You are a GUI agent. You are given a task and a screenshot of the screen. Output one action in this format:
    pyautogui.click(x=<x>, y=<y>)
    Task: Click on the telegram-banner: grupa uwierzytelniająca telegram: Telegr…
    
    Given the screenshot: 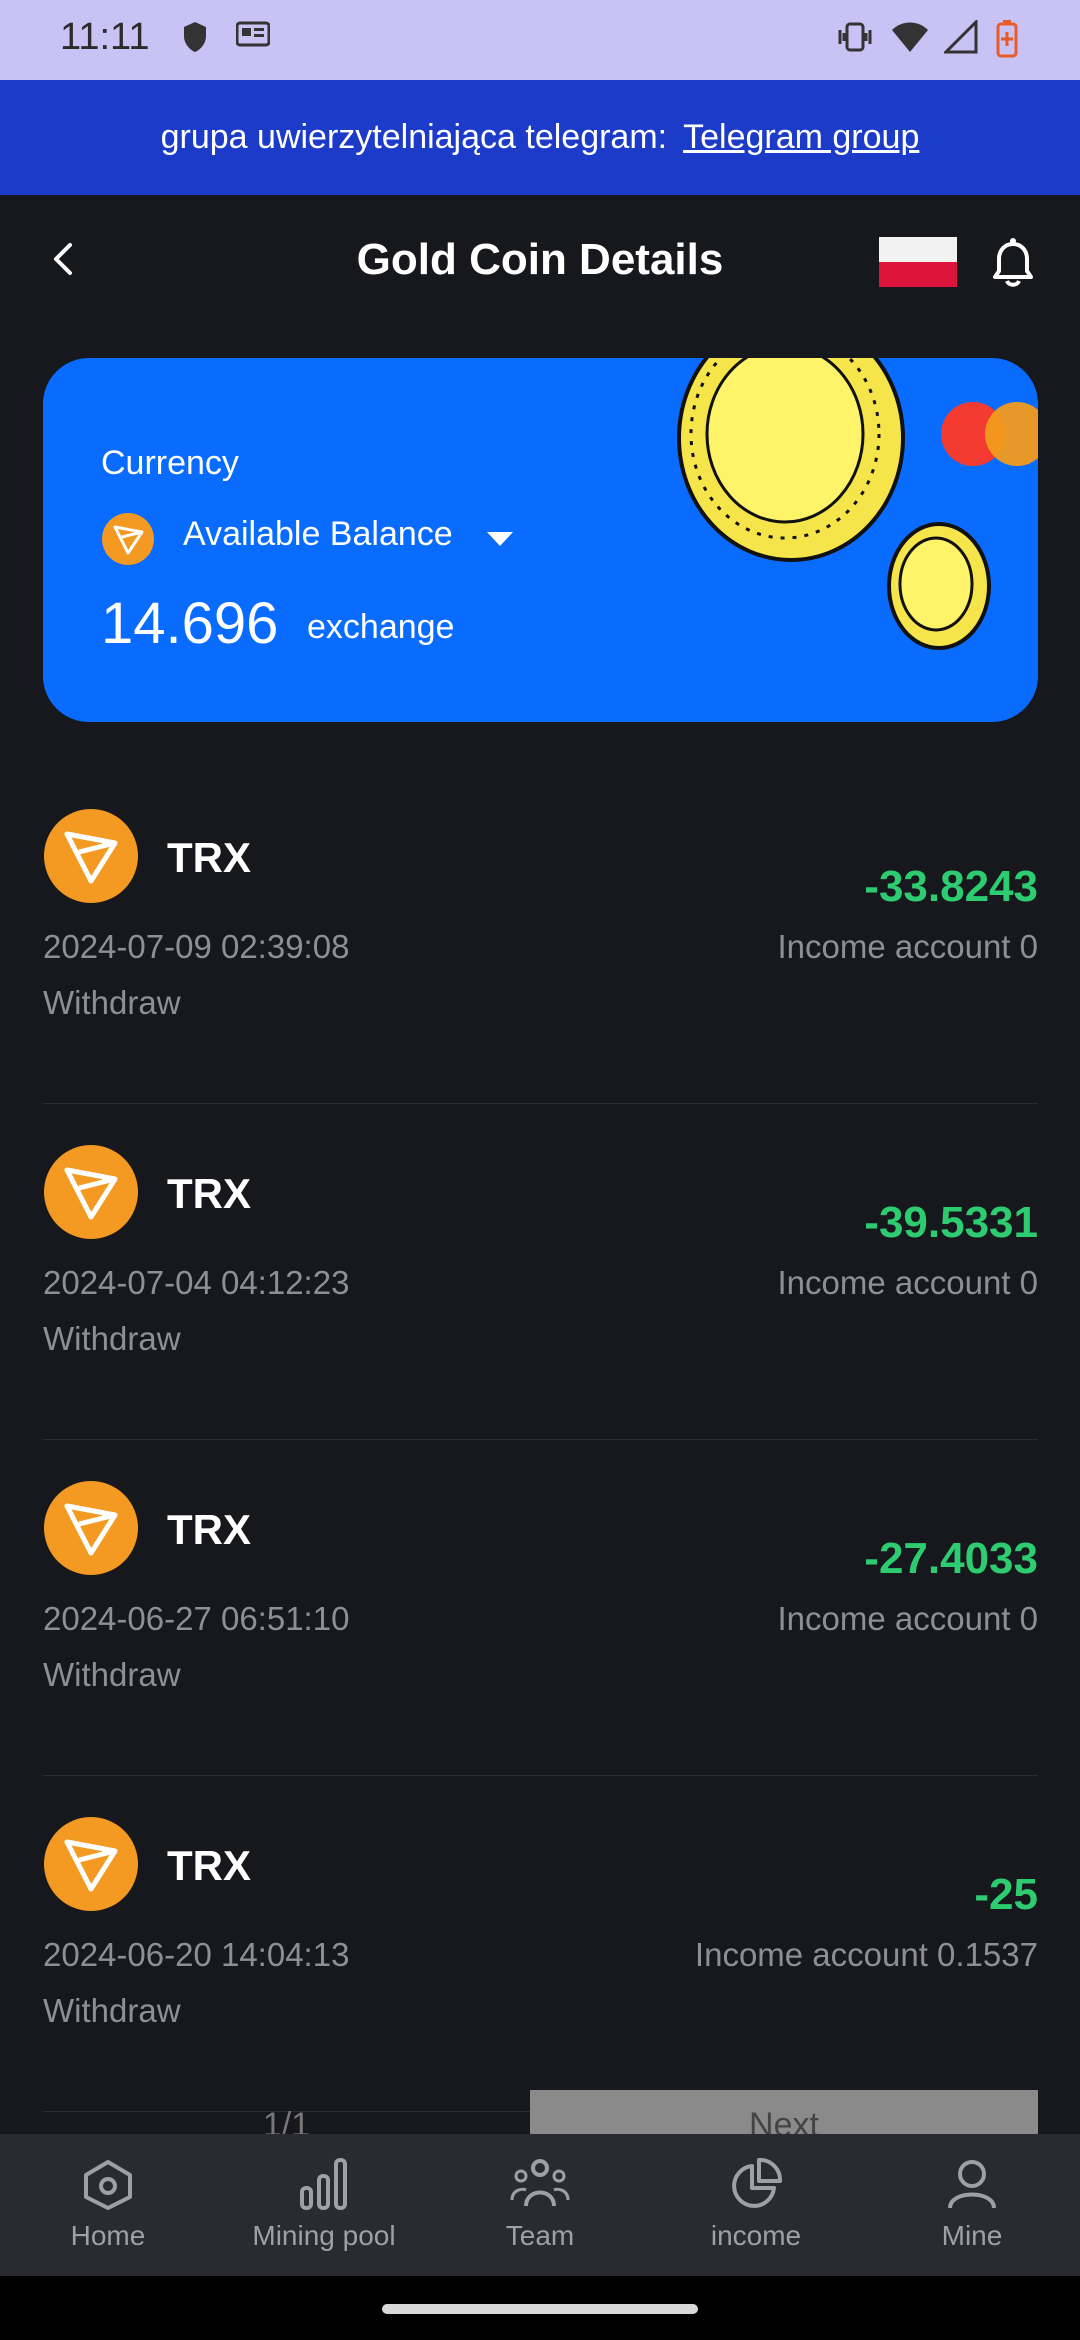 What is the action you would take?
    pyautogui.click(x=540, y=137)
    